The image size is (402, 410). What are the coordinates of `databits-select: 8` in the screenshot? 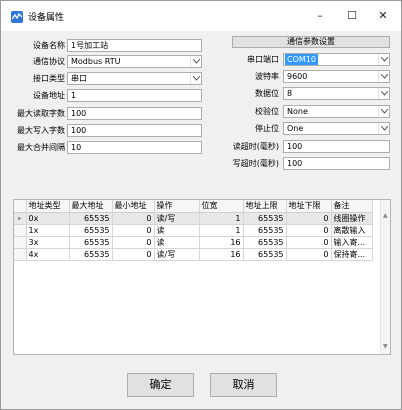 It's located at (336, 93).